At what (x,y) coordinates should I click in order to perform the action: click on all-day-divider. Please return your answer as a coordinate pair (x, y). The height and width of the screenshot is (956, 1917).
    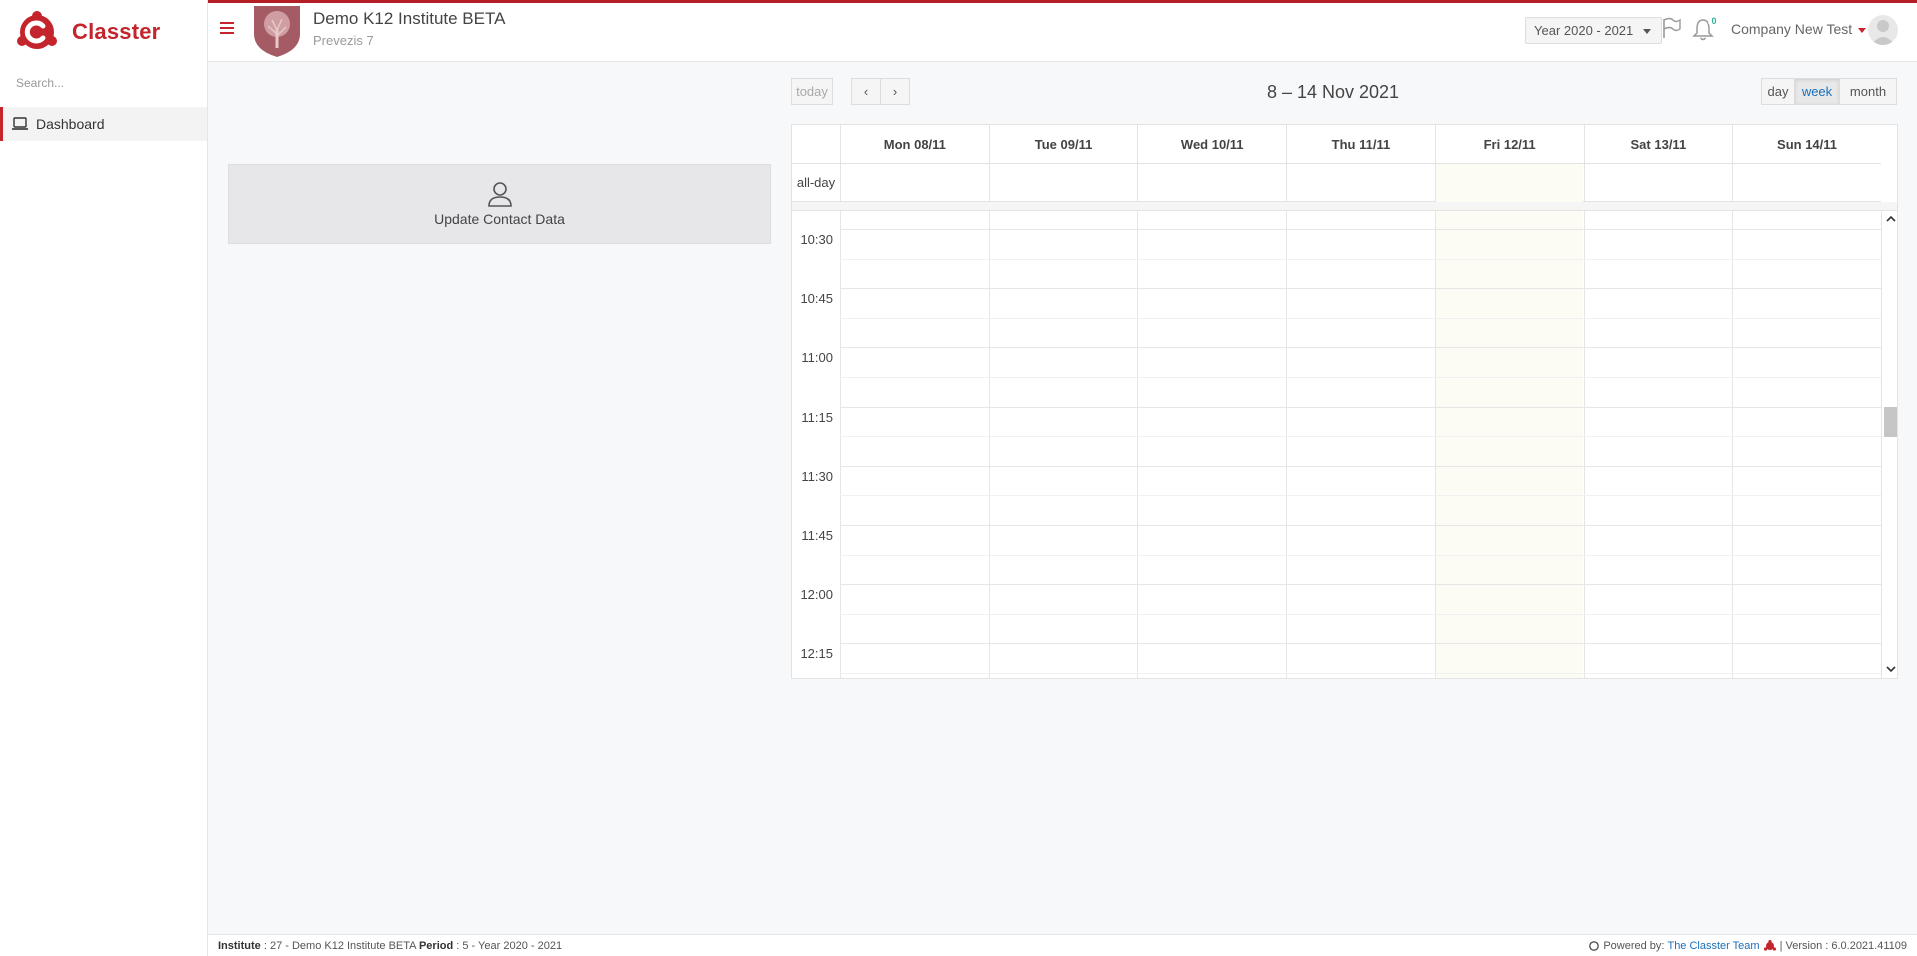
    Looking at the image, I should click on (1344, 206).